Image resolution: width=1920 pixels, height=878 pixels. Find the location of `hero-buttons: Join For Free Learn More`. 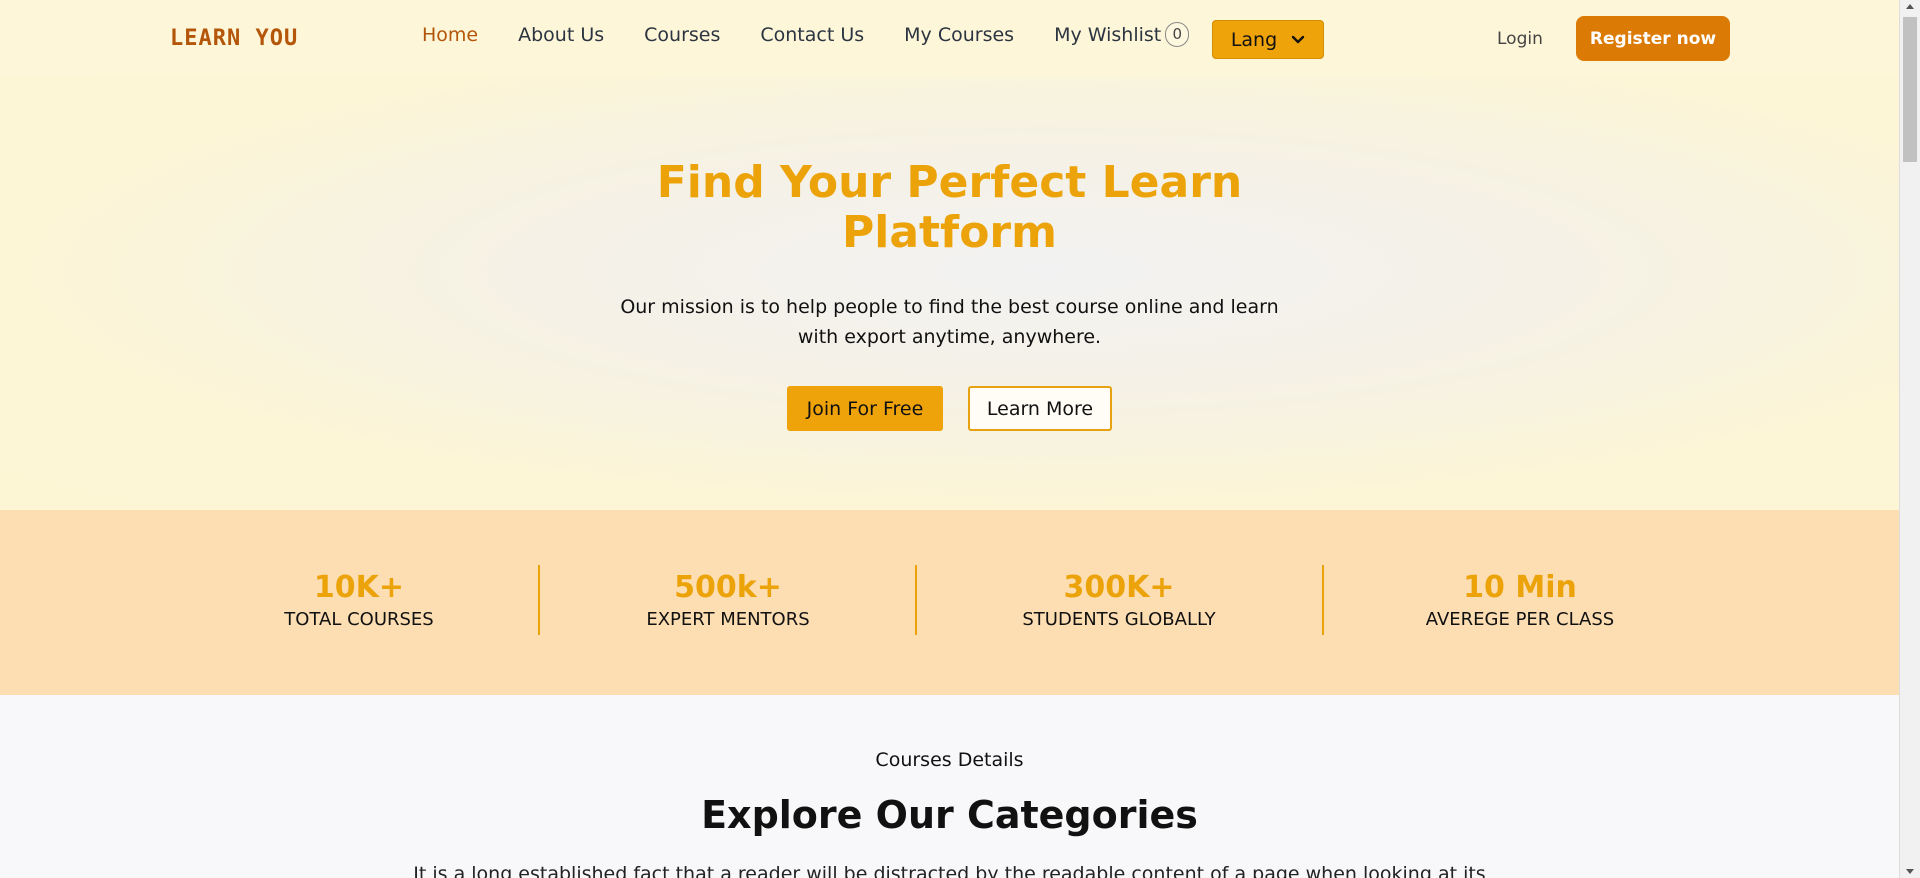

hero-buttons: Join For Free Learn More is located at coordinates (949, 408).